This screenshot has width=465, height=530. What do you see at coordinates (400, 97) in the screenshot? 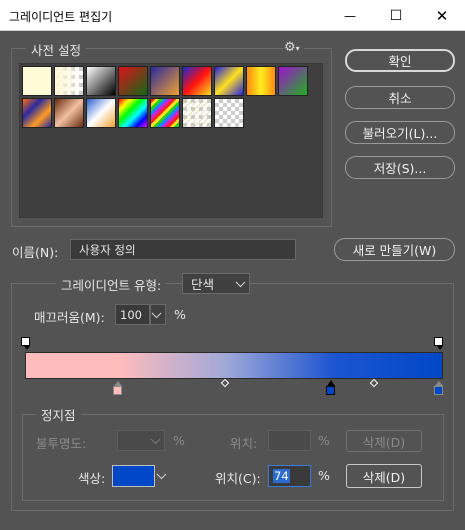
I see `cancel-button: 취소` at bounding box center [400, 97].